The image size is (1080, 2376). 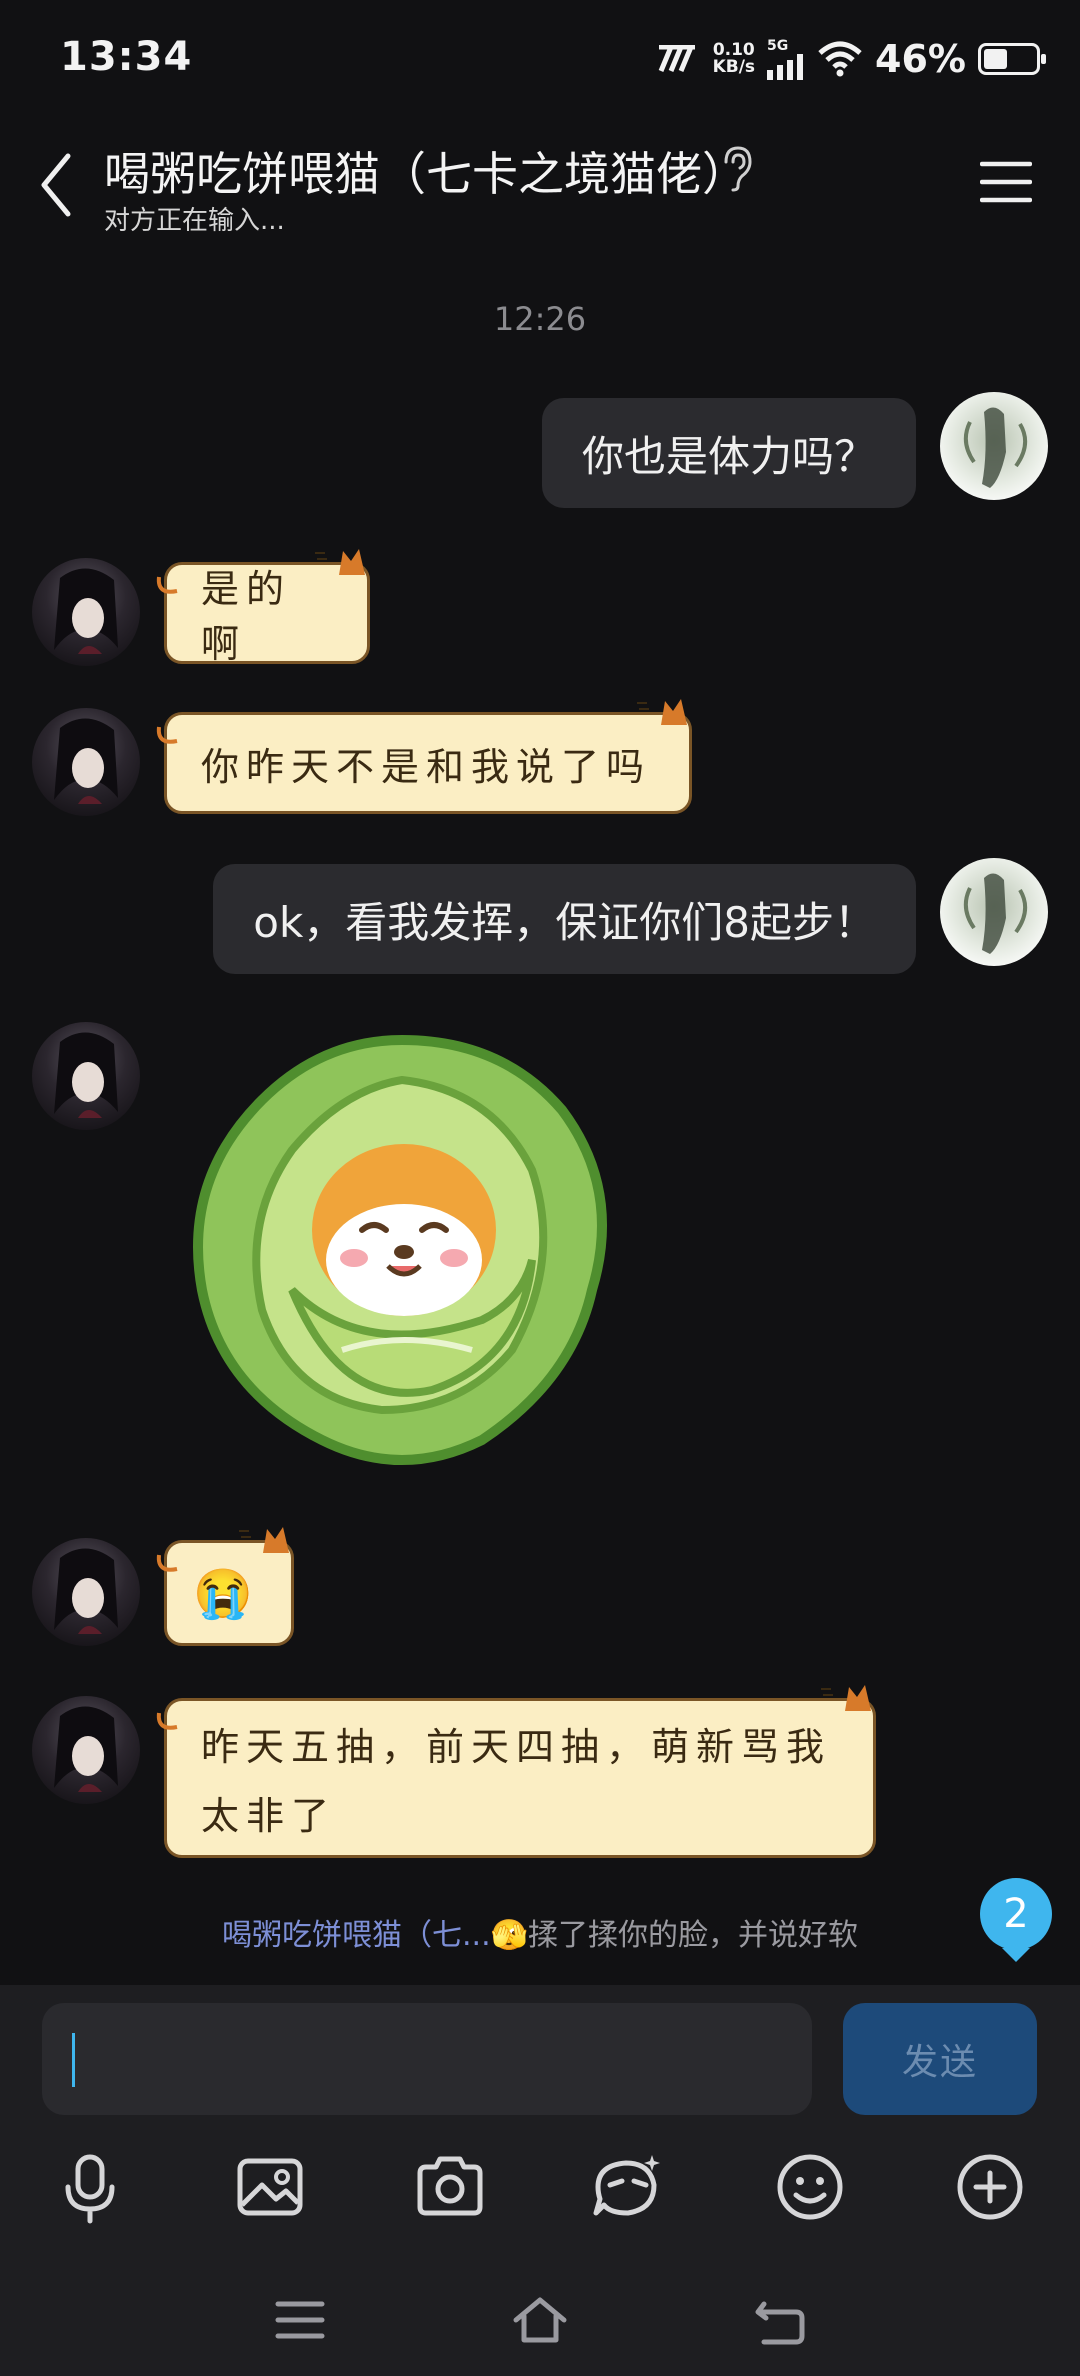 I want to click on unread-count-badge: 2, so click(x=1016, y=1920).